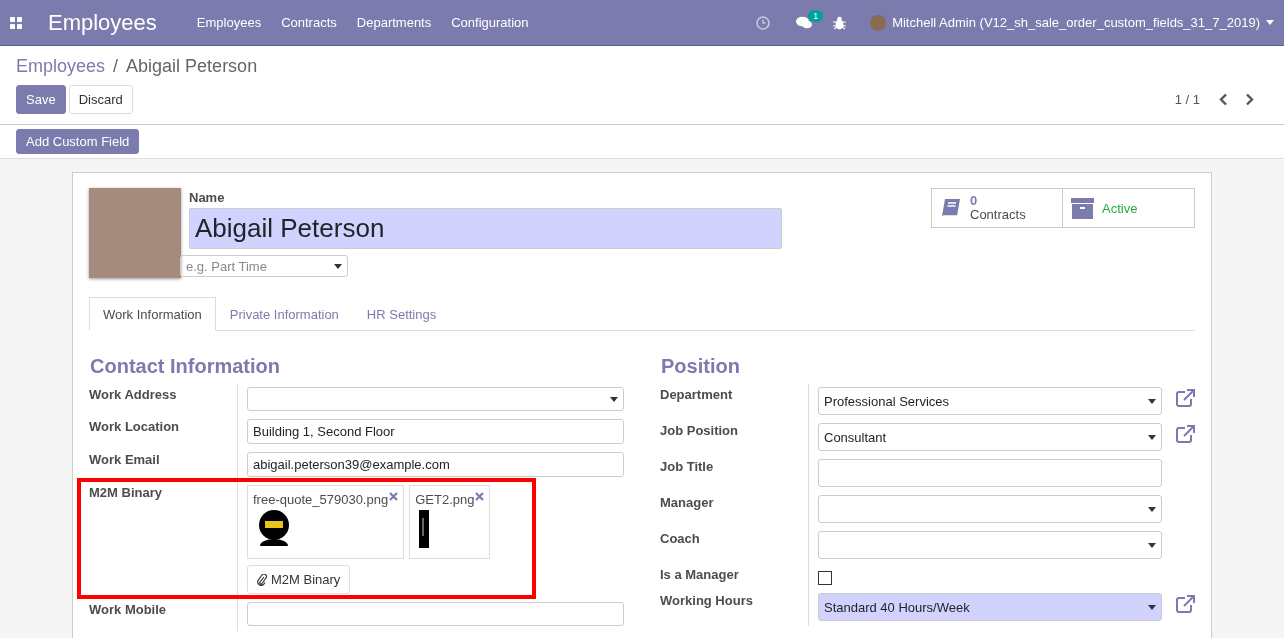 The image size is (1284, 638). What do you see at coordinates (435, 464) in the screenshot?
I see `text-input-field: abigail.peterson39@example.com` at bounding box center [435, 464].